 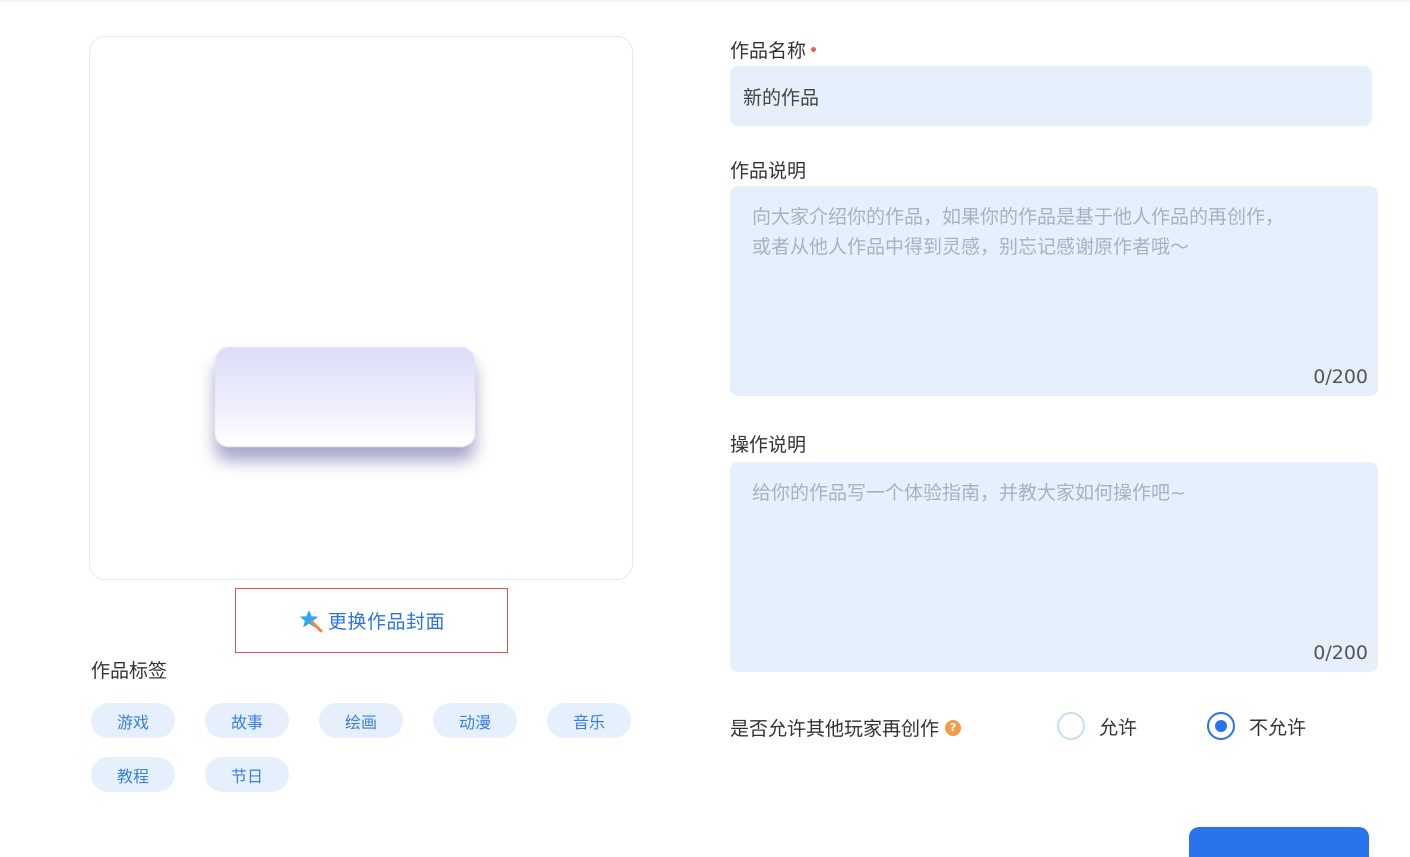 What do you see at coordinates (311, 621) in the screenshot?
I see `magic-wand-icon` at bounding box center [311, 621].